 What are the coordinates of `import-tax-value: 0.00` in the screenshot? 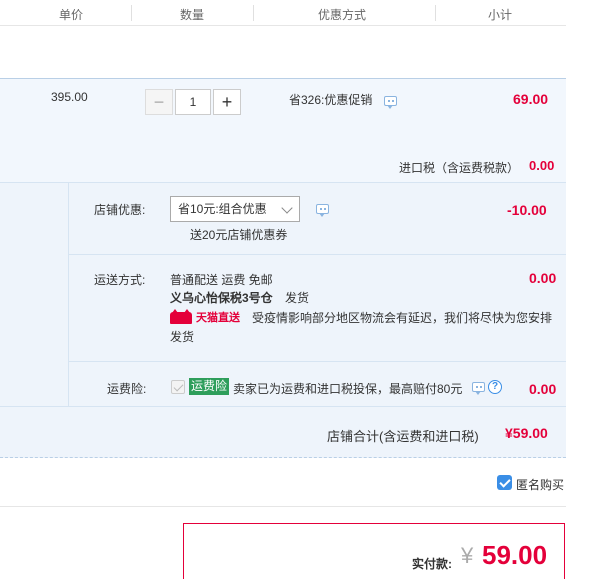 It's located at (542, 165).